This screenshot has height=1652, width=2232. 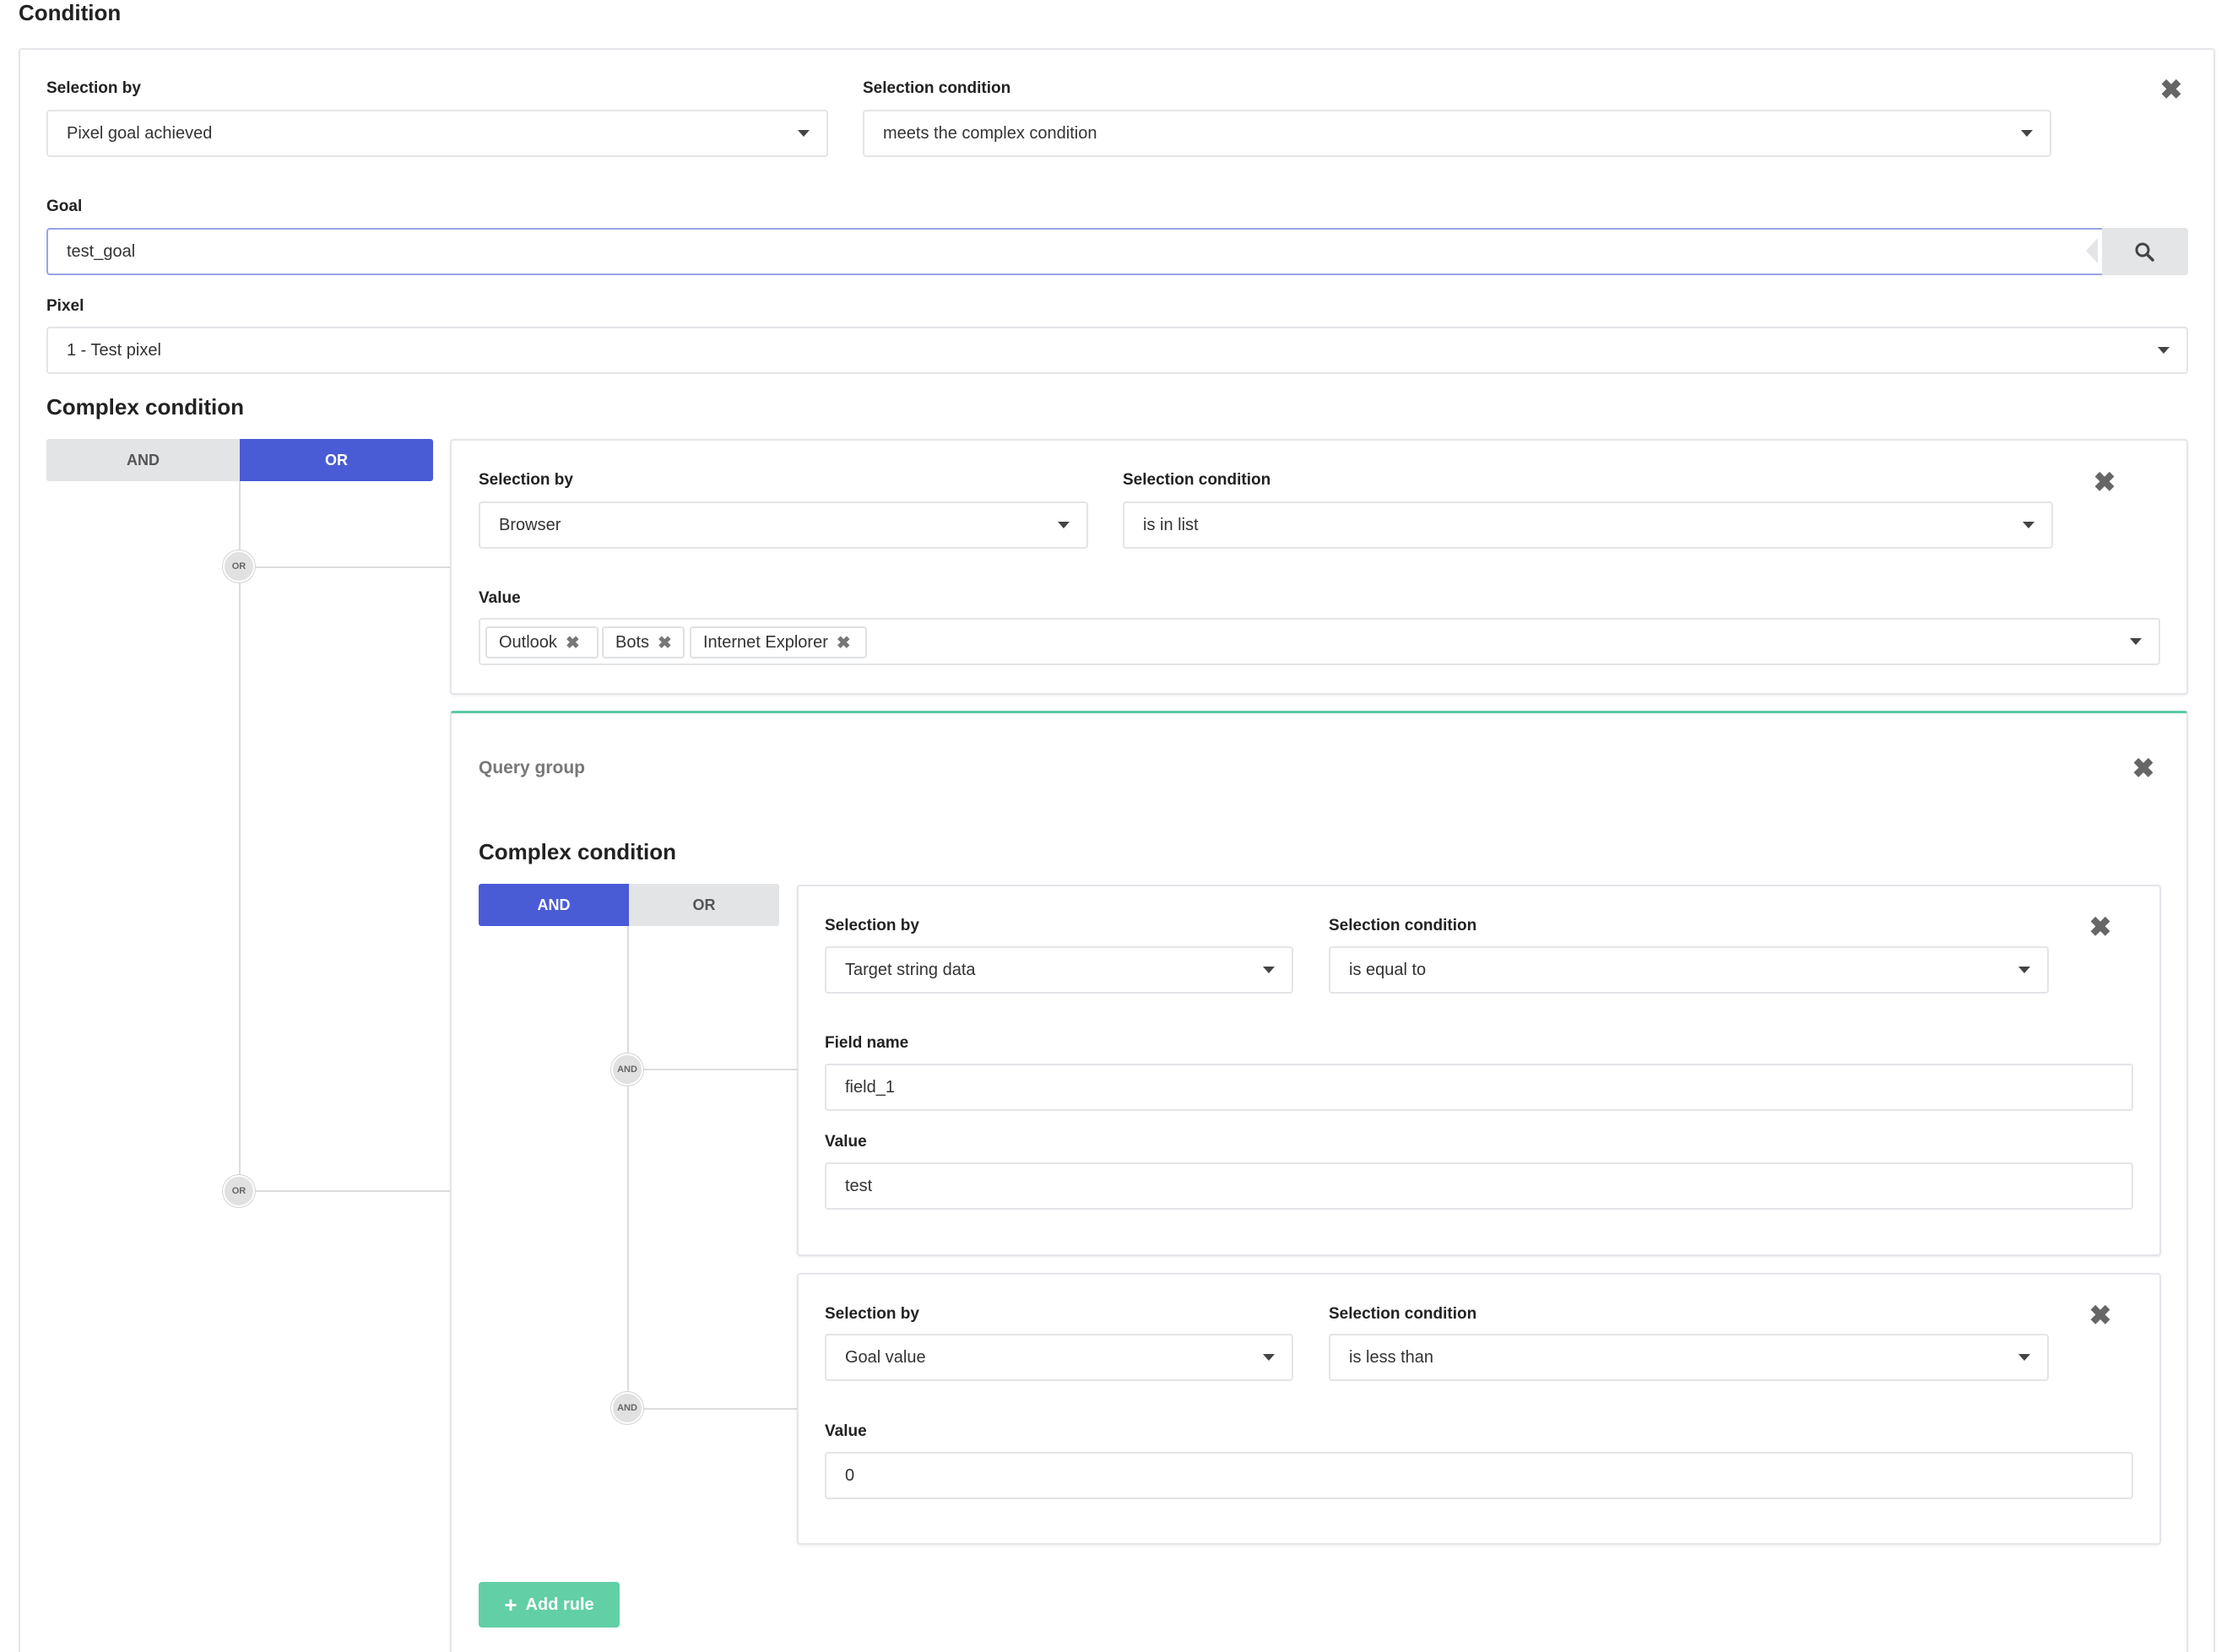 I want to click on browser-selection-condition-value: is in list, so click(x=1171, y=524).